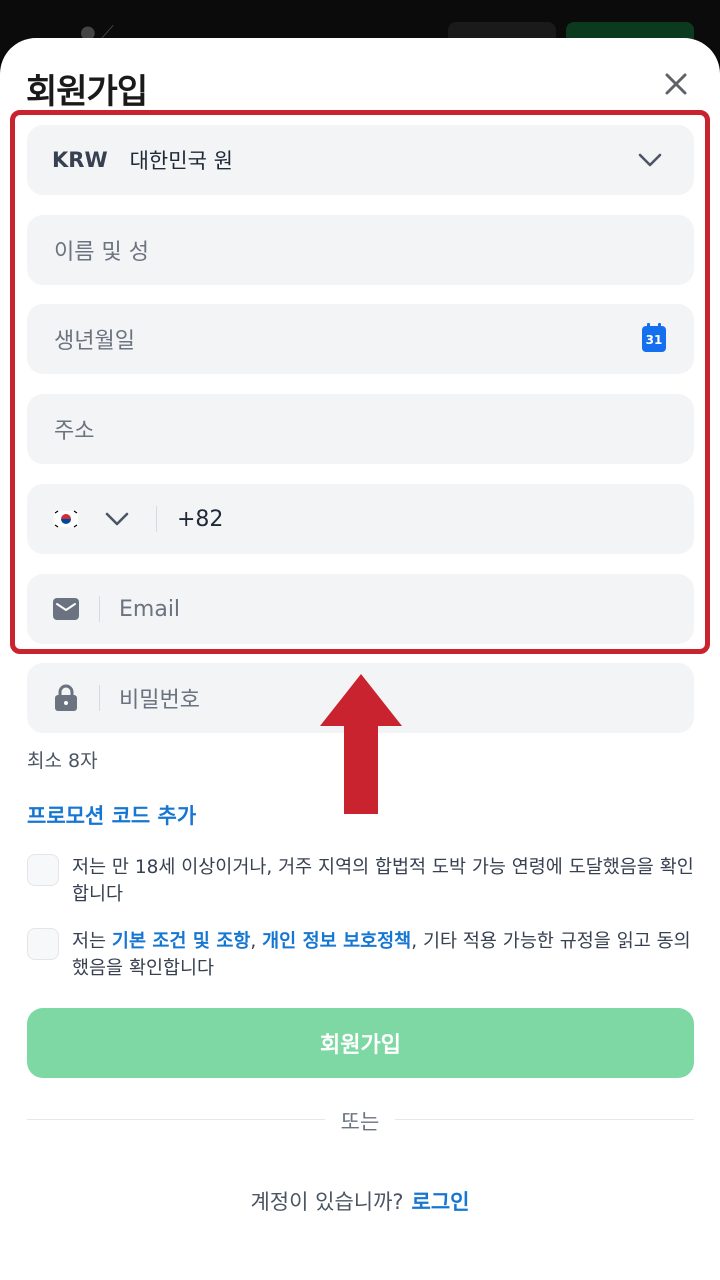  I want to click on divider-line-right, so click(544, 1119).